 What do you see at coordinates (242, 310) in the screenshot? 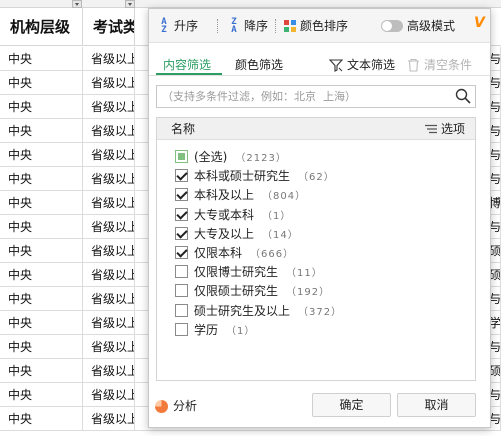
I see `list-item-label: 硕士研究生及以上` at bounding box center [242, 310].